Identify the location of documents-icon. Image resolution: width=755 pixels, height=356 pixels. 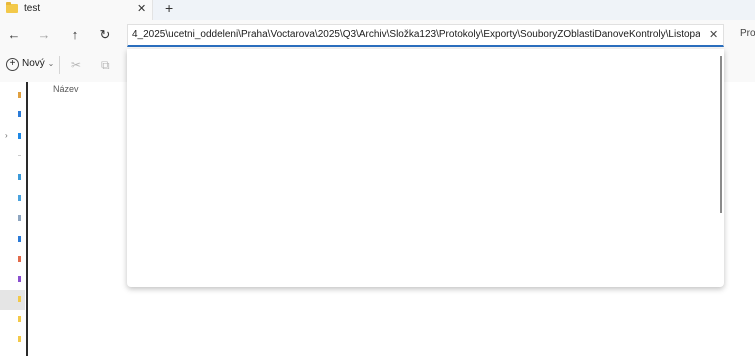
(19, 218).